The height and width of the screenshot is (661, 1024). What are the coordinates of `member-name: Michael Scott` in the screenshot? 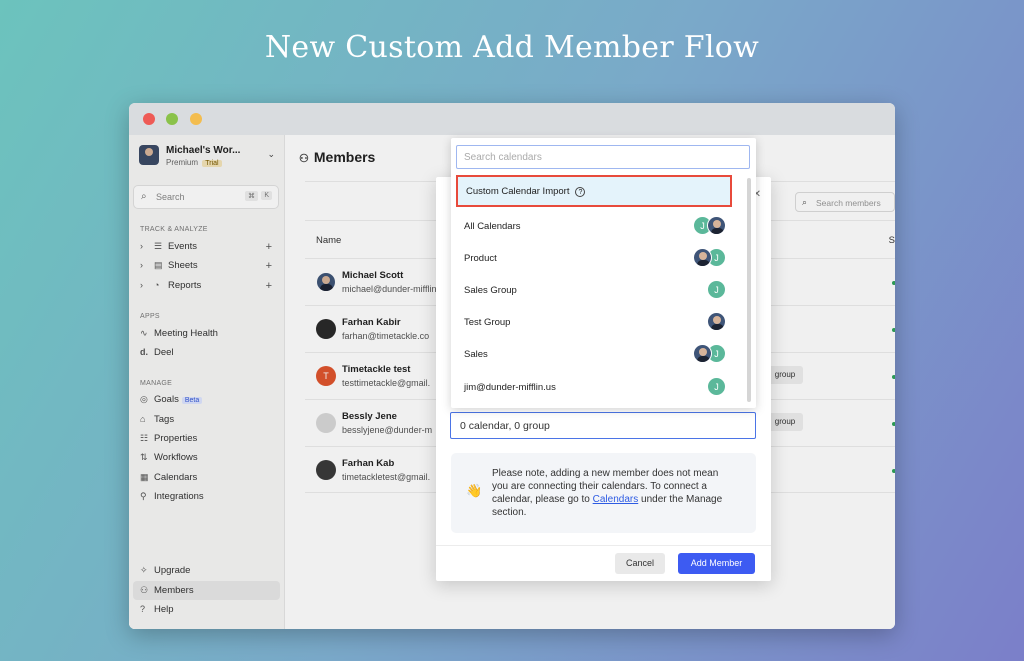 It's located at (373, 275).